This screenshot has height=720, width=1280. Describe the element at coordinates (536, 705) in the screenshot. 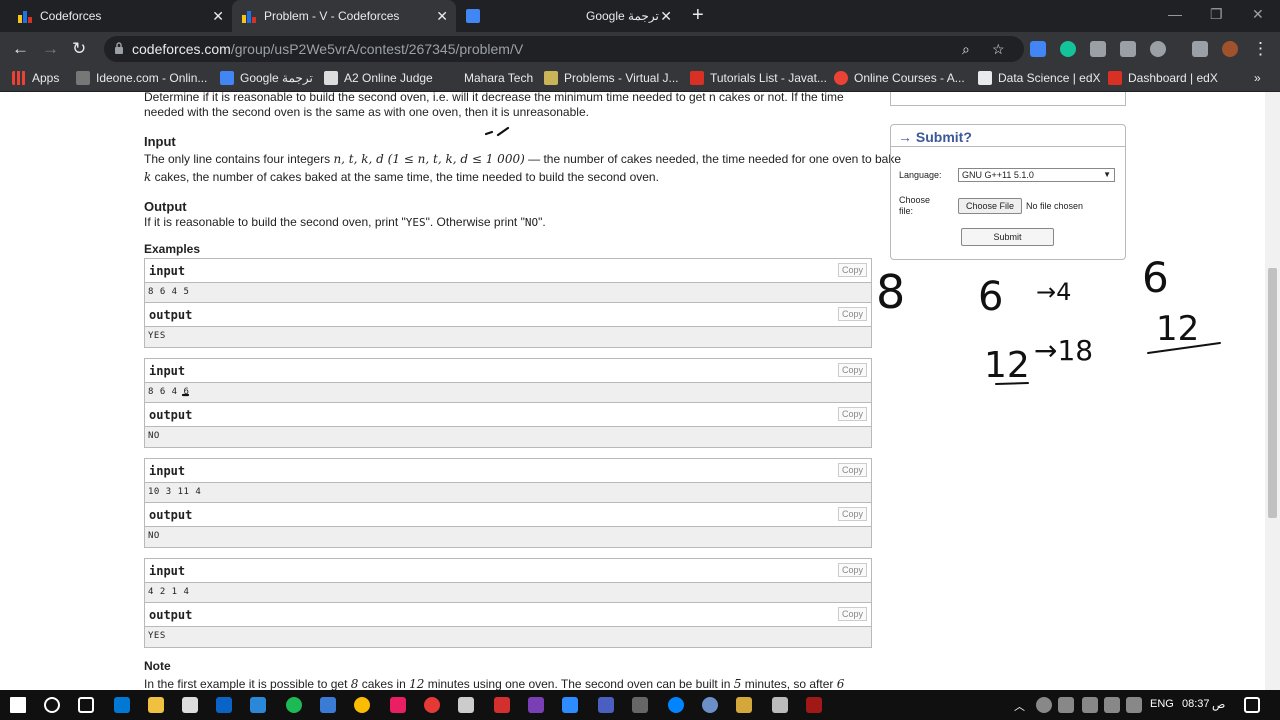

I see `visual-studio-icon` at that location.